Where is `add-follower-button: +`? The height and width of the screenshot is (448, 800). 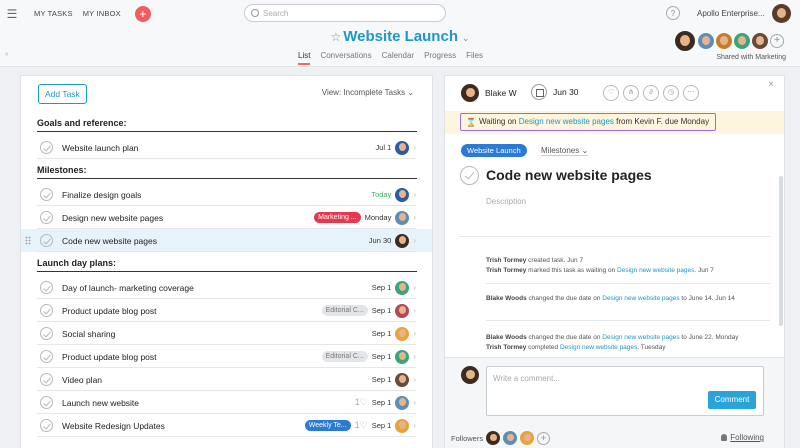
add-follower-button: + is located at coordinates (544, 438).